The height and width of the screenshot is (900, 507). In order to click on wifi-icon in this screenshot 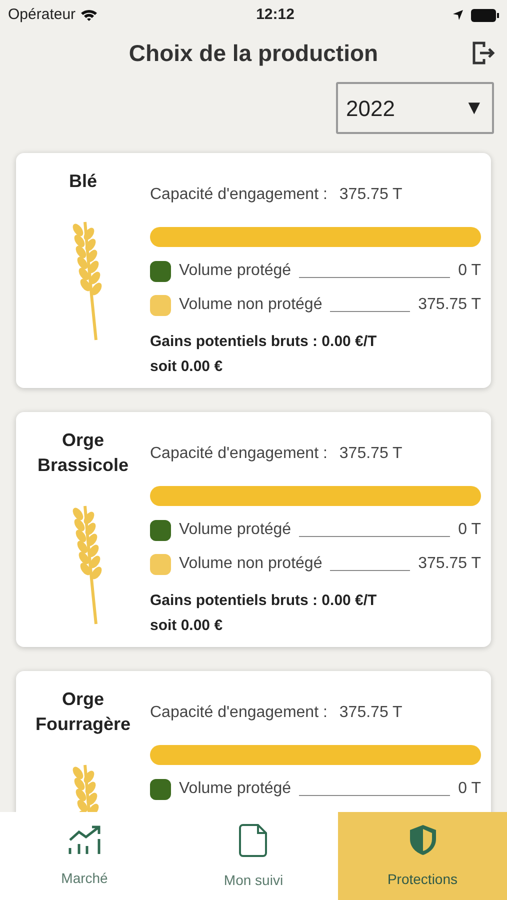, I will do `click(89, 15)`.